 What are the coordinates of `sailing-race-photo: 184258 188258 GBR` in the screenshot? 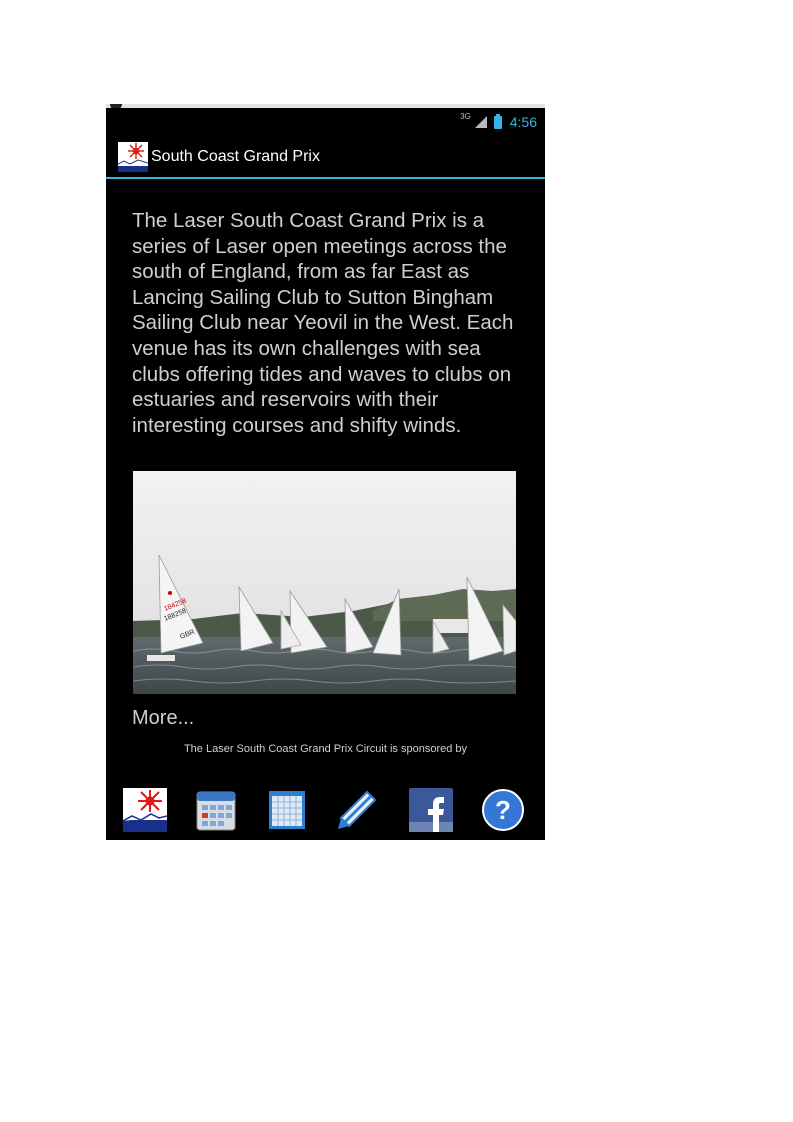 It's located at (324, 582).